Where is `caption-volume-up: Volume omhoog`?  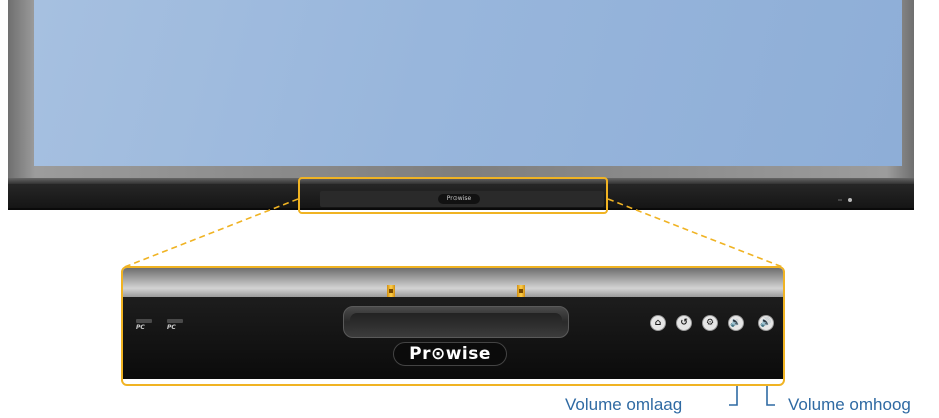 caption-volume-up: Volume omhoog is located at coordinates (849, 404).